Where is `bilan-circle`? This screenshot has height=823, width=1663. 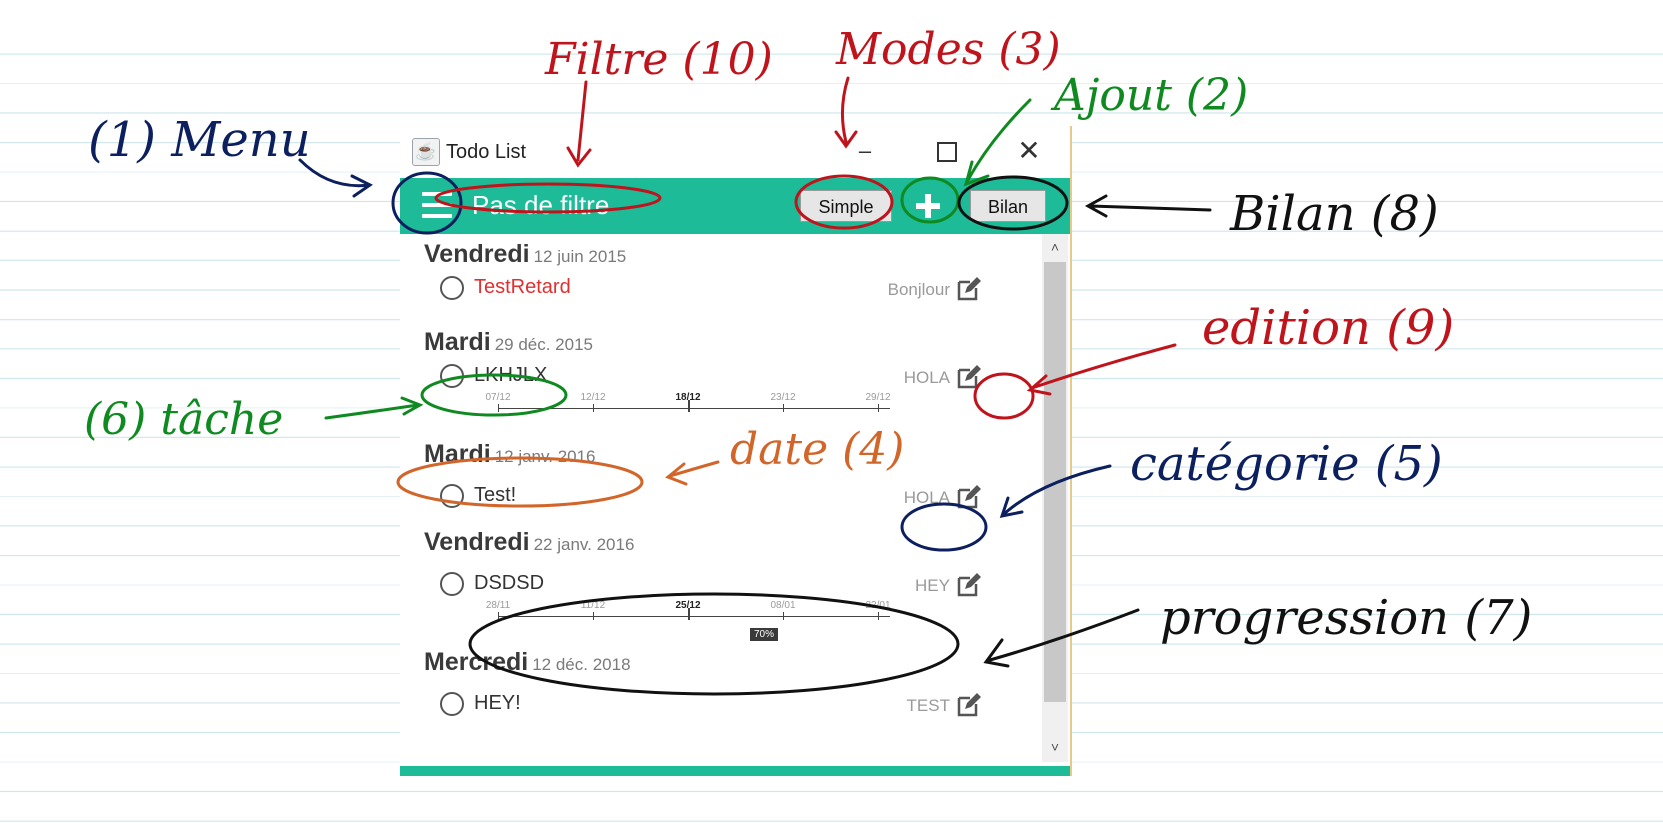
bilan-circle is located at coordinates (1013, 203).